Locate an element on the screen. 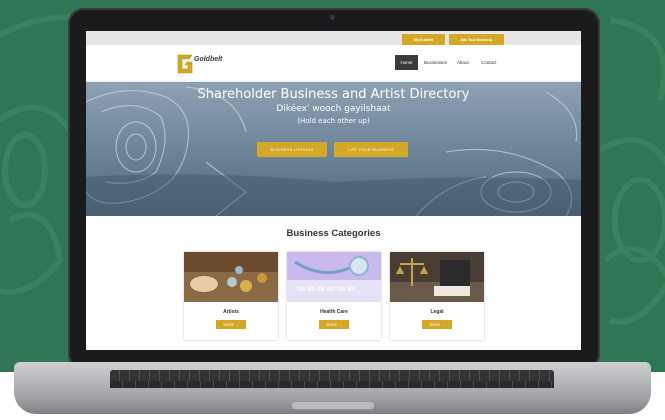 This screenshot has width=665, height=420. card-title-health-care: Health Care is located at coordinates (334, 312).